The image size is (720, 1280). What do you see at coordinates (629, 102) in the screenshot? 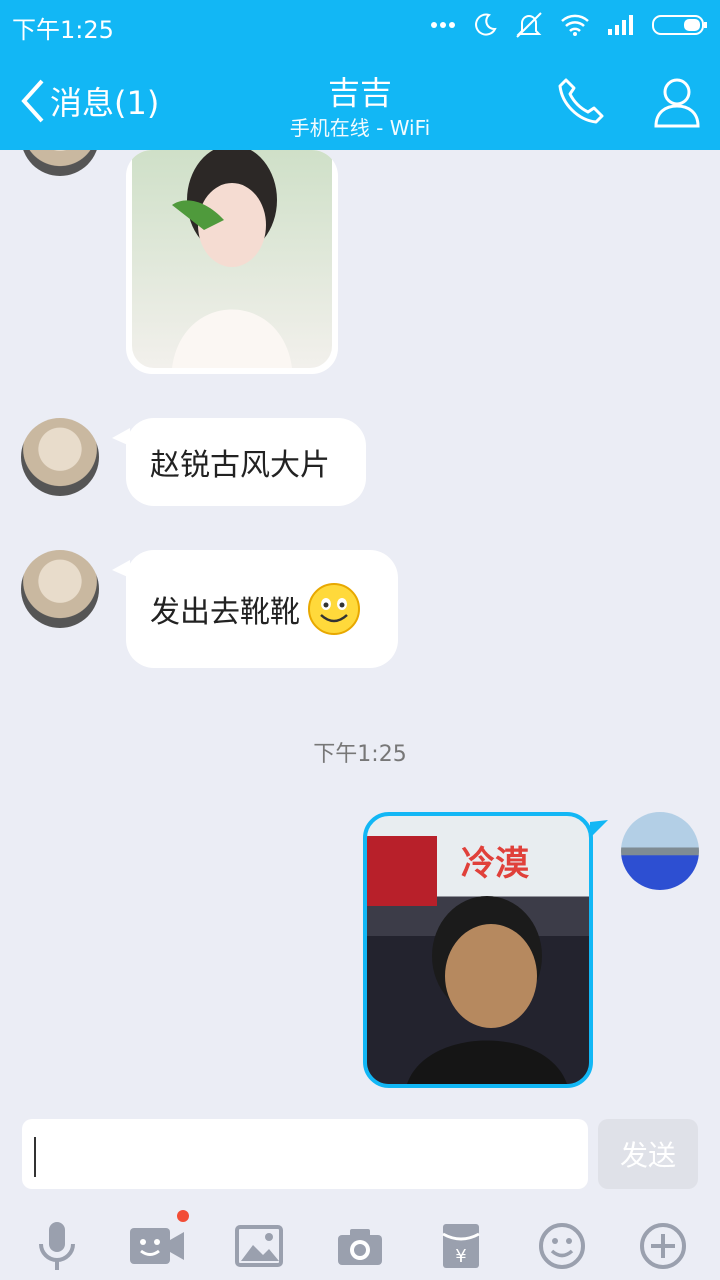
I see `nav-actions` at bounding box center [629, 102].